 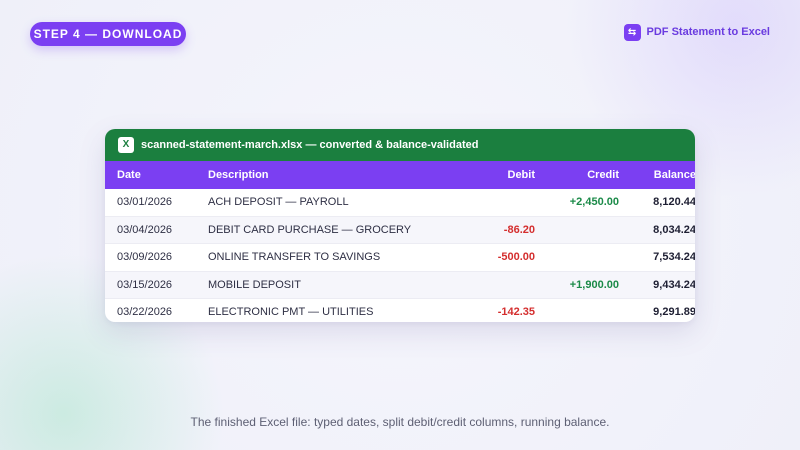 What do you see at coordinates (577, 203) in the screenshot?
I see `cell-credit: +2,450.00` at bounding box center [577, 203].